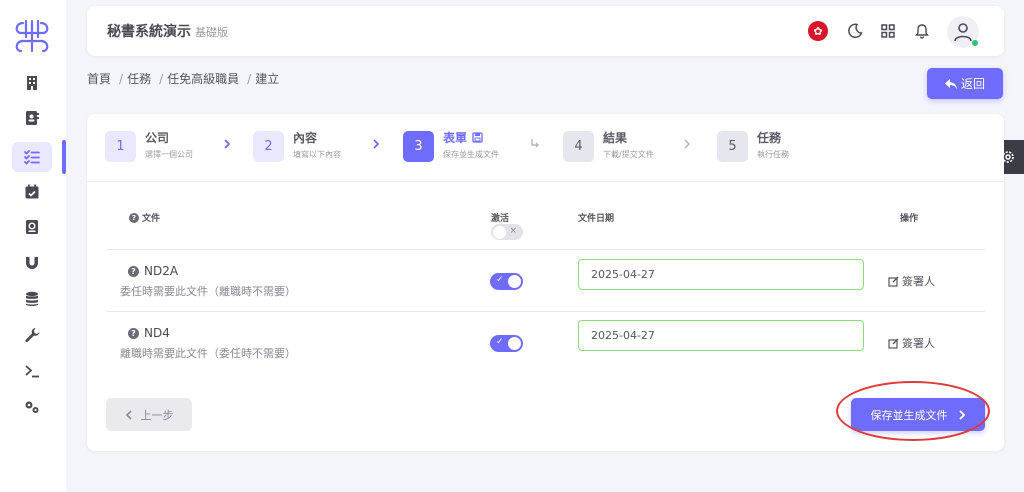  Describe the element at coordinates (32, 37) in the screenshot. I see `app-logo` at that location.